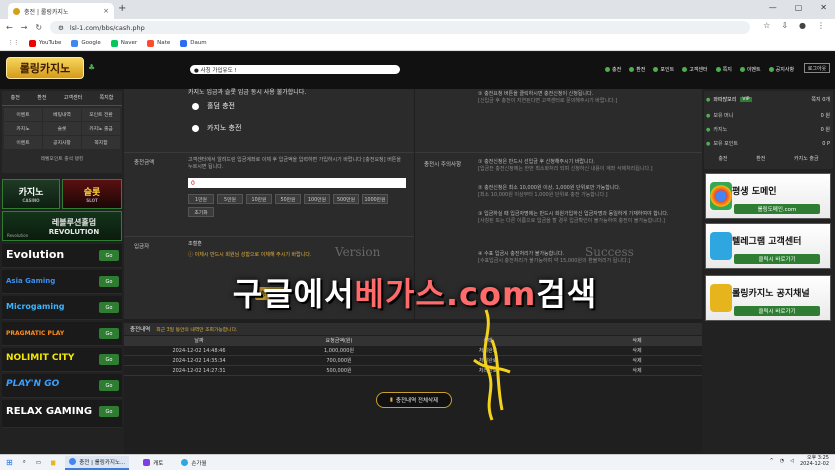  Describe the element at coordinates (768, 246) in the screenshot. I see `telegram-banner: 텔레그램 고객센터 클릭시 바로가기` at that location.